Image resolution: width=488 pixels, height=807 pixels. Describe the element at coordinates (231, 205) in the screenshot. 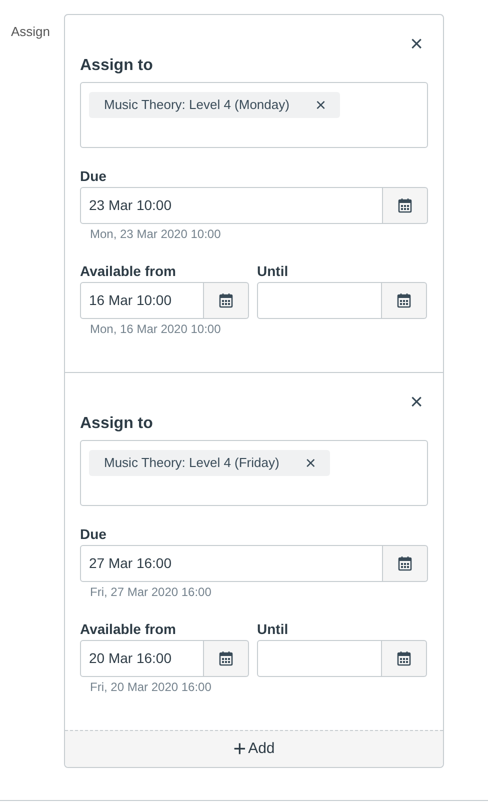

I see `date-input: 23 Mar 10:00` at that location.